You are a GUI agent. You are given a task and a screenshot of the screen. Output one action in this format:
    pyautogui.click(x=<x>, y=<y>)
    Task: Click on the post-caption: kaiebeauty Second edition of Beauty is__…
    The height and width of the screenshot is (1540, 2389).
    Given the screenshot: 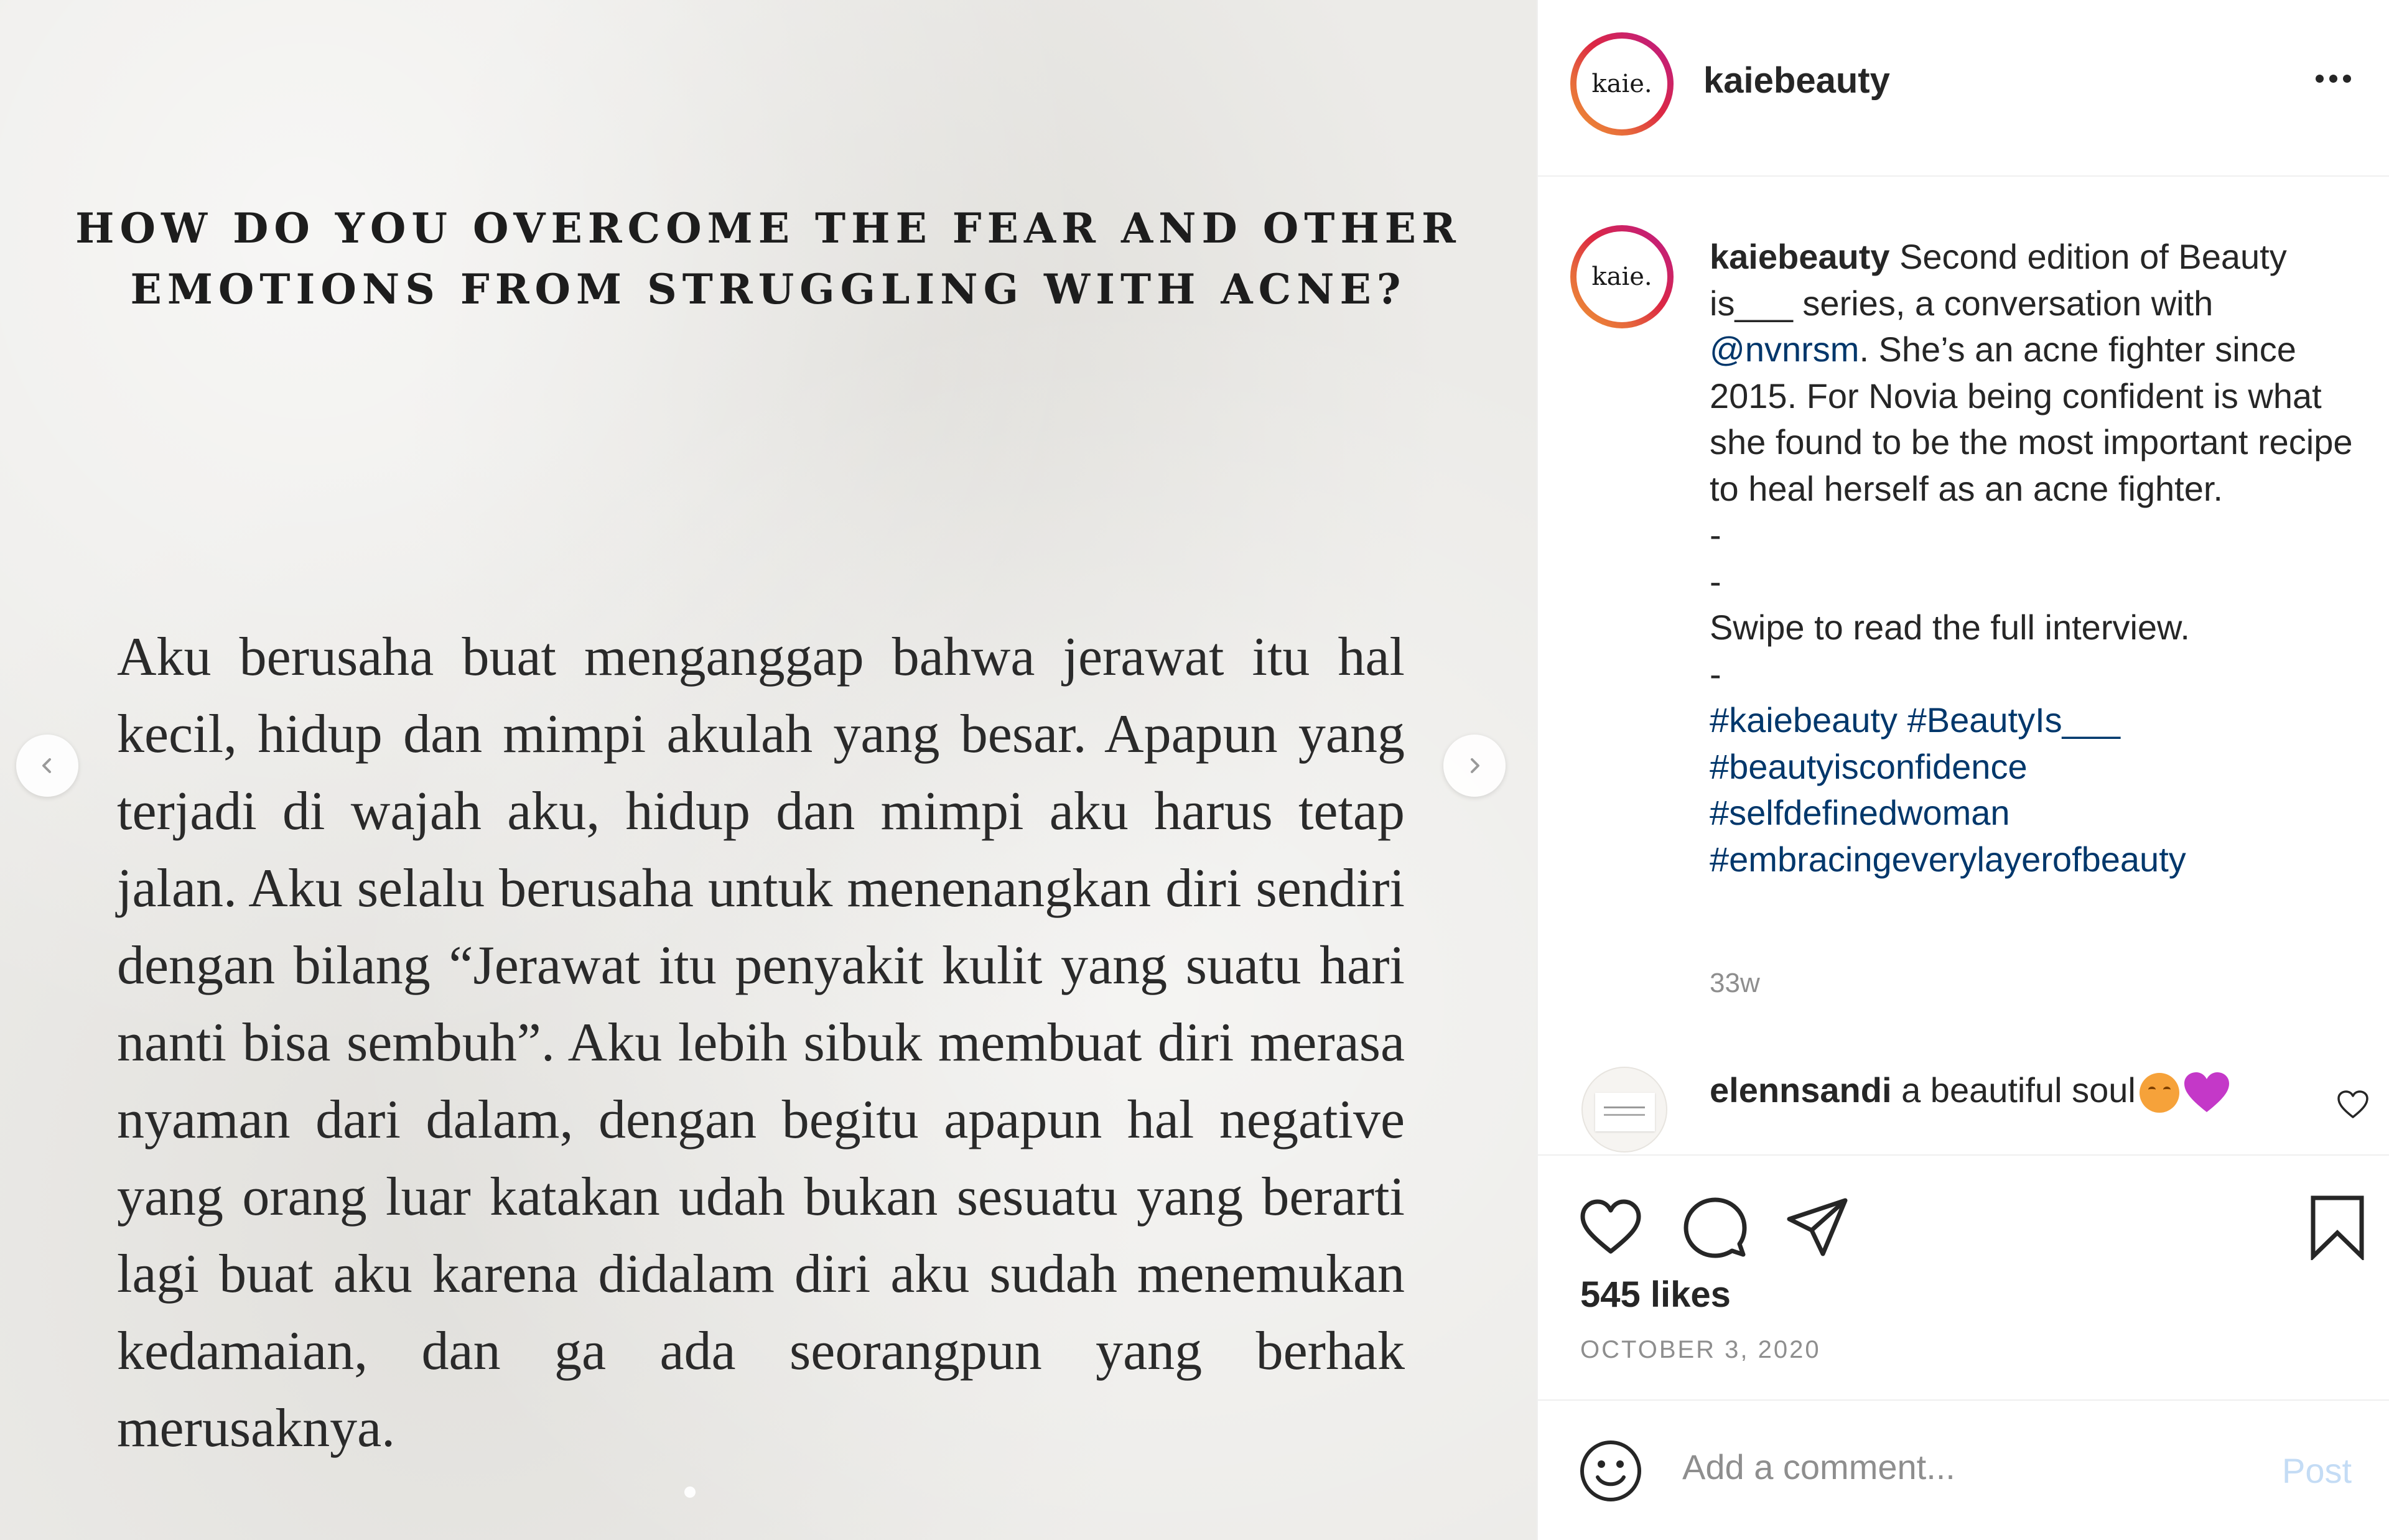 What is the action you would take?
    pyautogui.click(x=2040, y=559)
    